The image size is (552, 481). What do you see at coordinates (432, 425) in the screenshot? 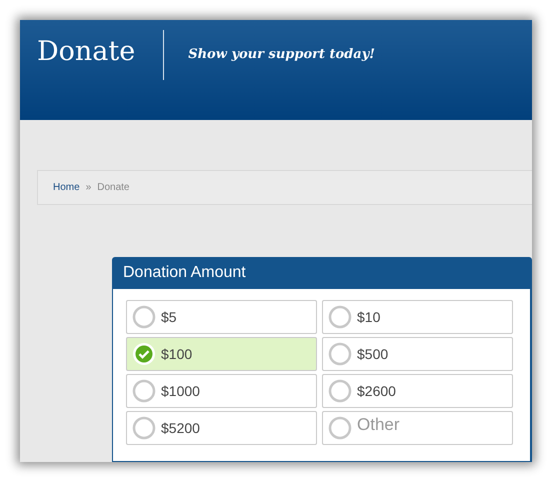
I see `other-amount-field: Other` at bounding box center [432, 425].